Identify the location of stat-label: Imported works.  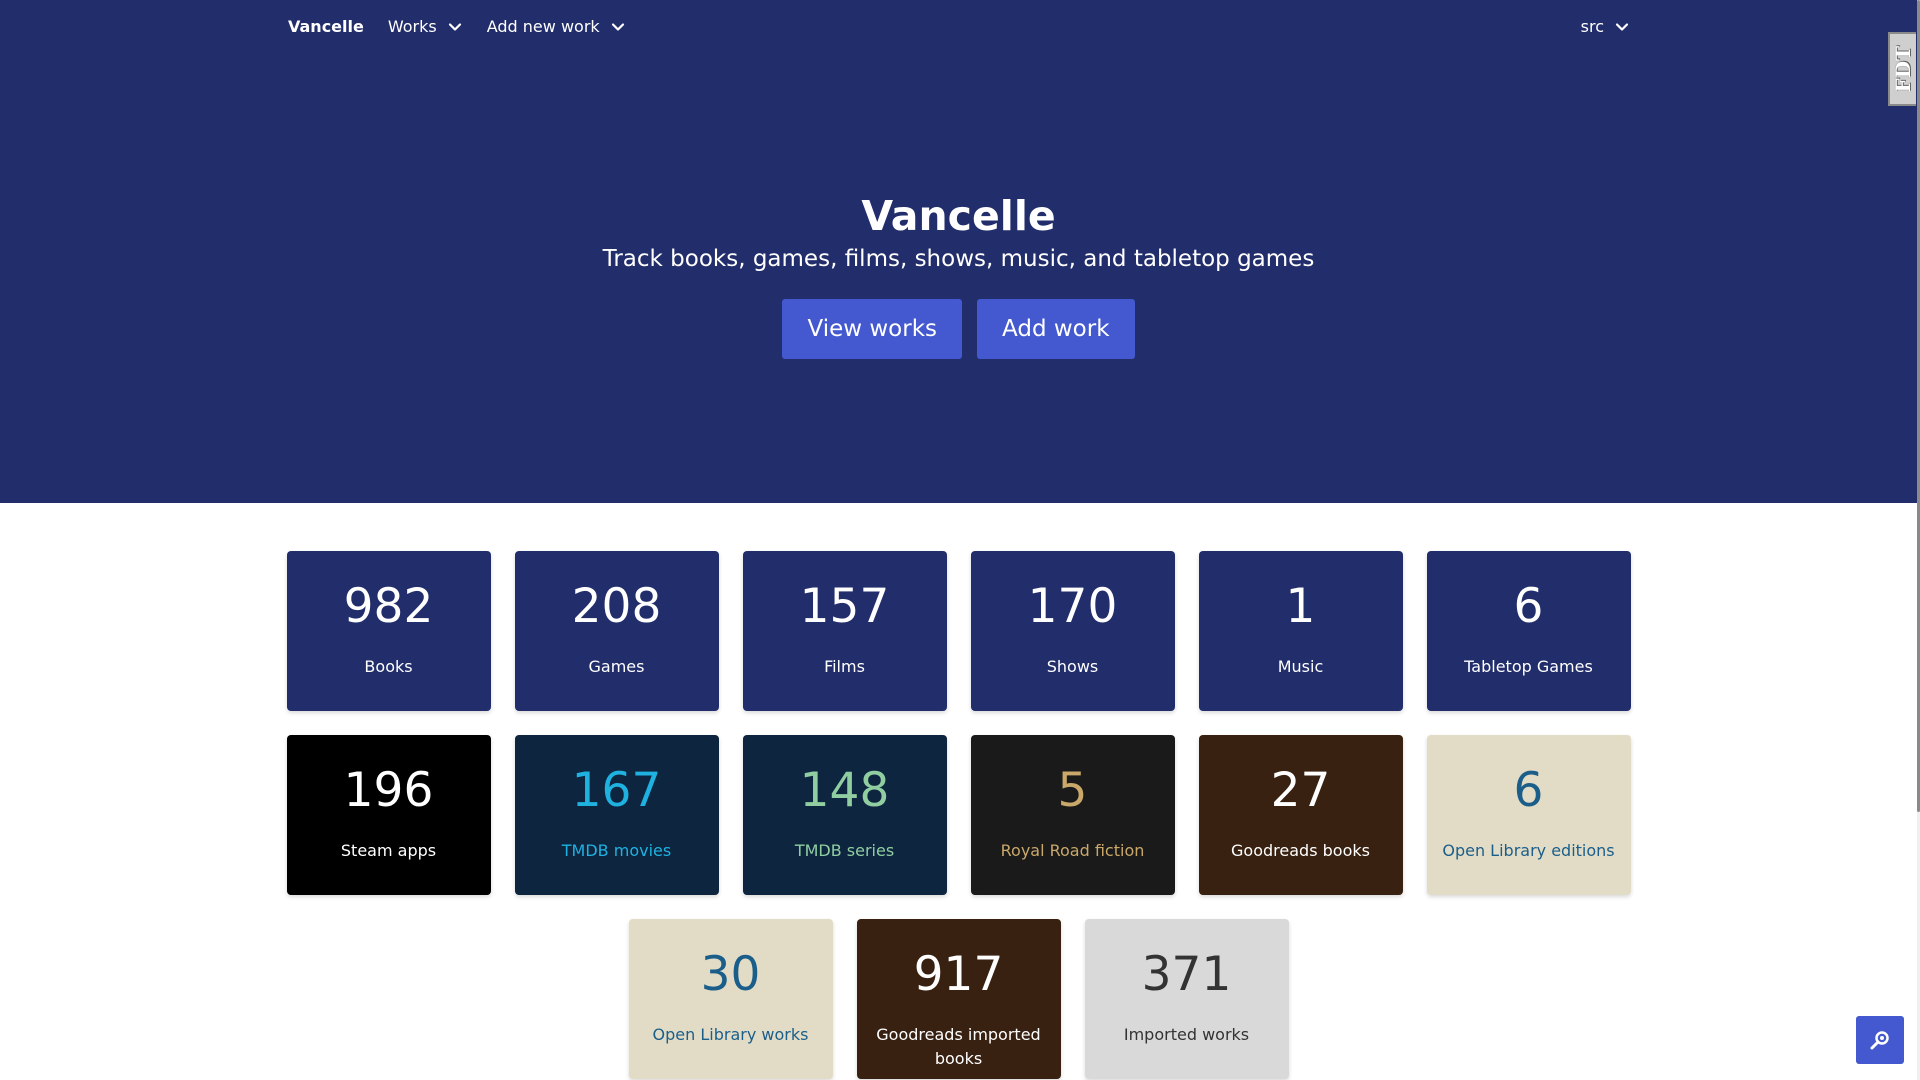
(1186, 1034).